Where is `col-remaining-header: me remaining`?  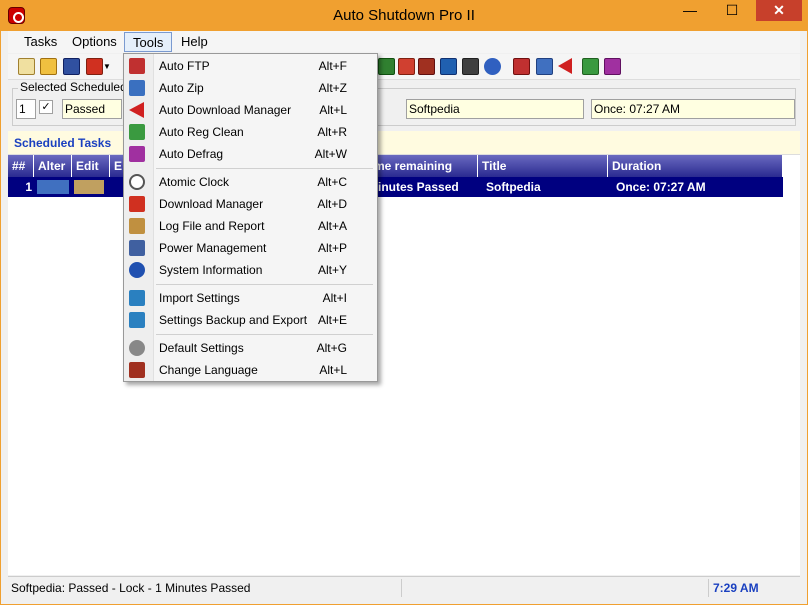 col-remaining-header: me remaining is located at coordinates (424, 166).